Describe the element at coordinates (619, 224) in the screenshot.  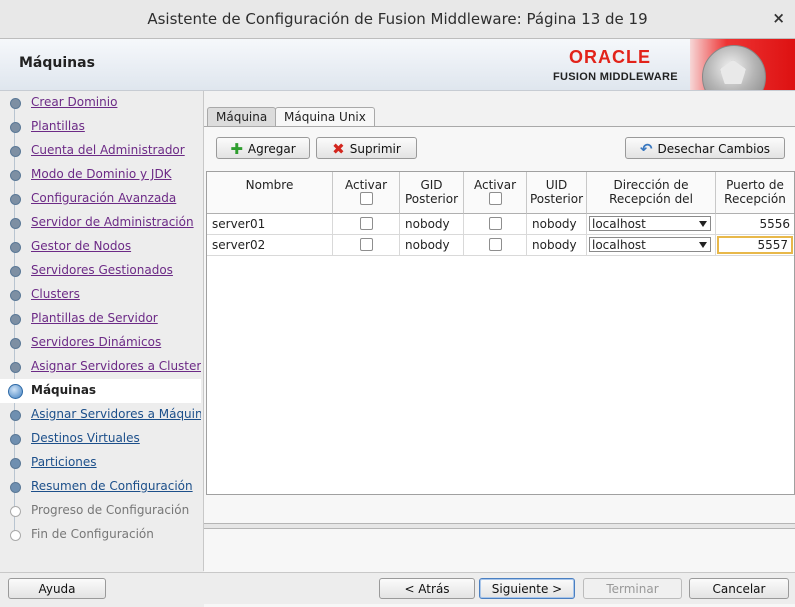
I see `listen-address-value: localhost` at that location.